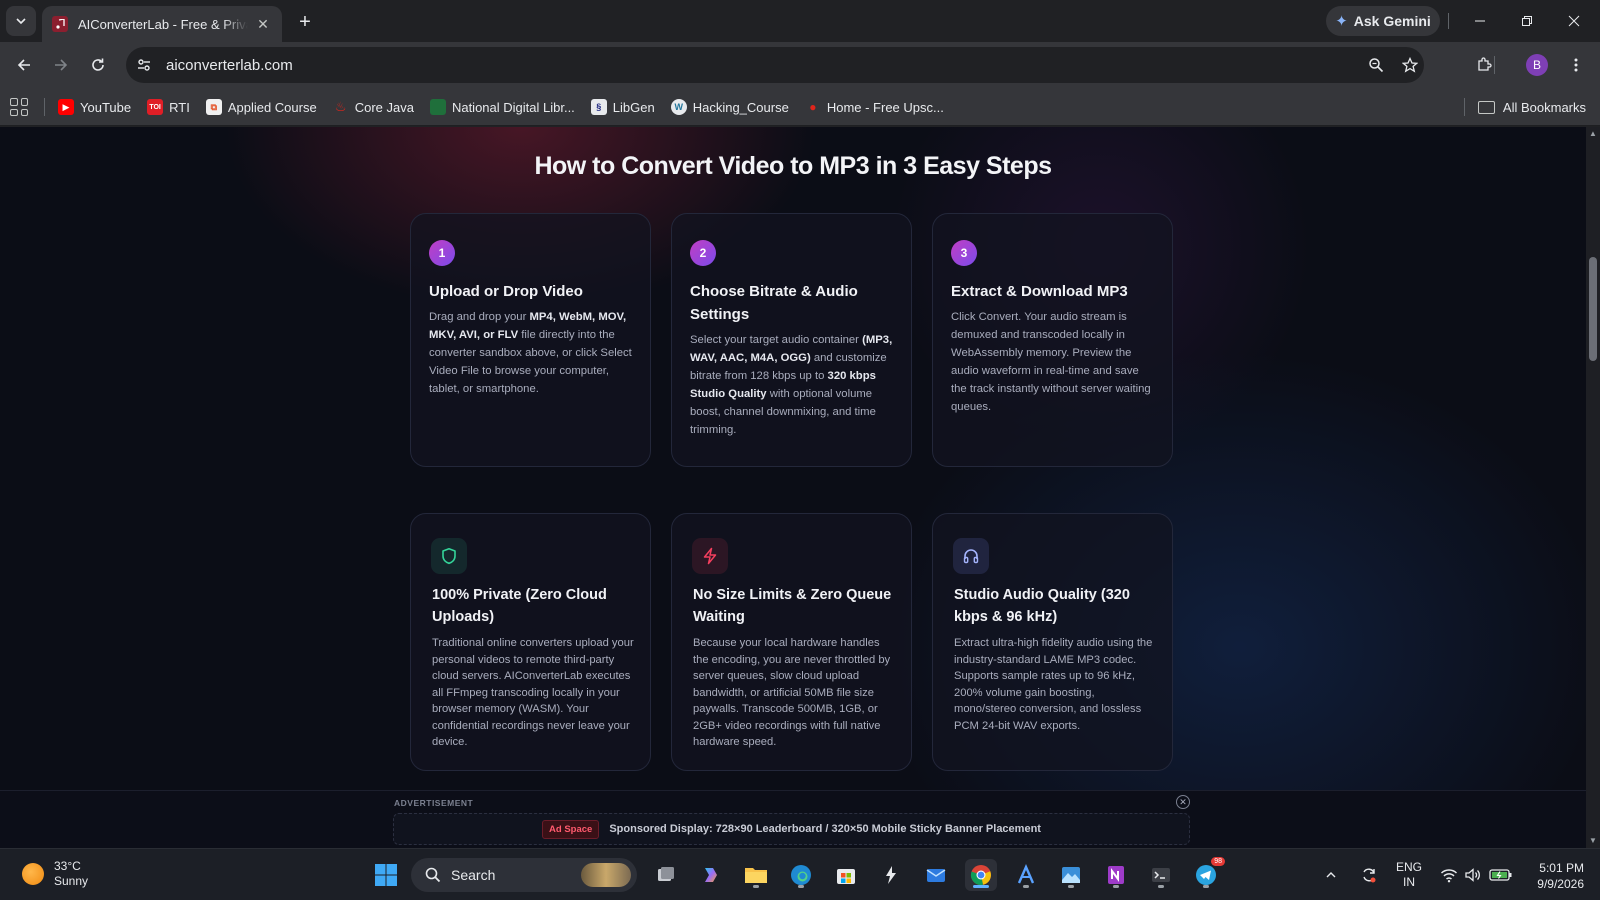 The image size is (1600, 900). I want to click on apps-grid-icon, so click(19, 107).